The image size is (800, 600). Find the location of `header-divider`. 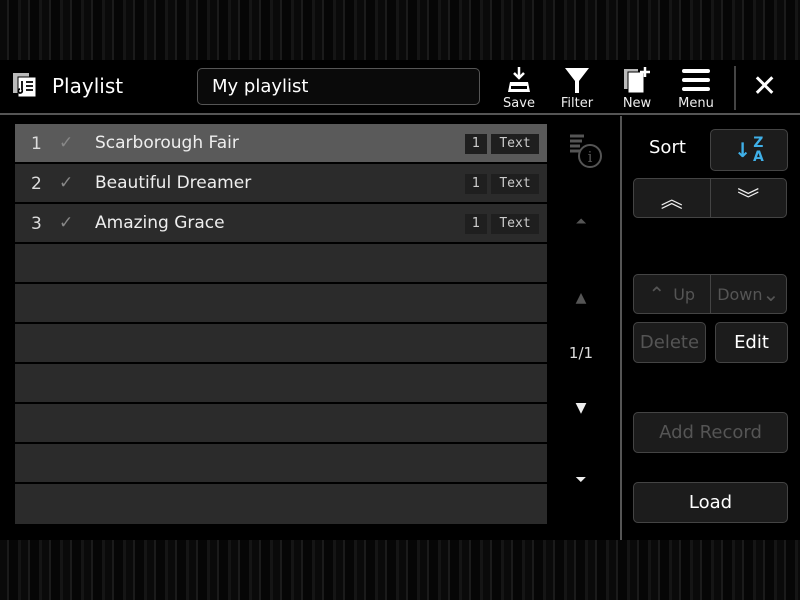

header-divider is located at coordinates (735, 88).